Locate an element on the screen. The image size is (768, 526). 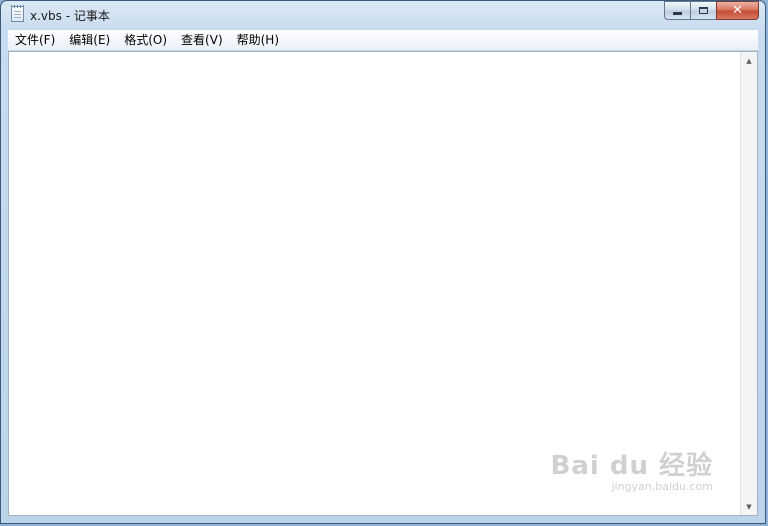
minimize-icon is located at coordinates (677, 13).